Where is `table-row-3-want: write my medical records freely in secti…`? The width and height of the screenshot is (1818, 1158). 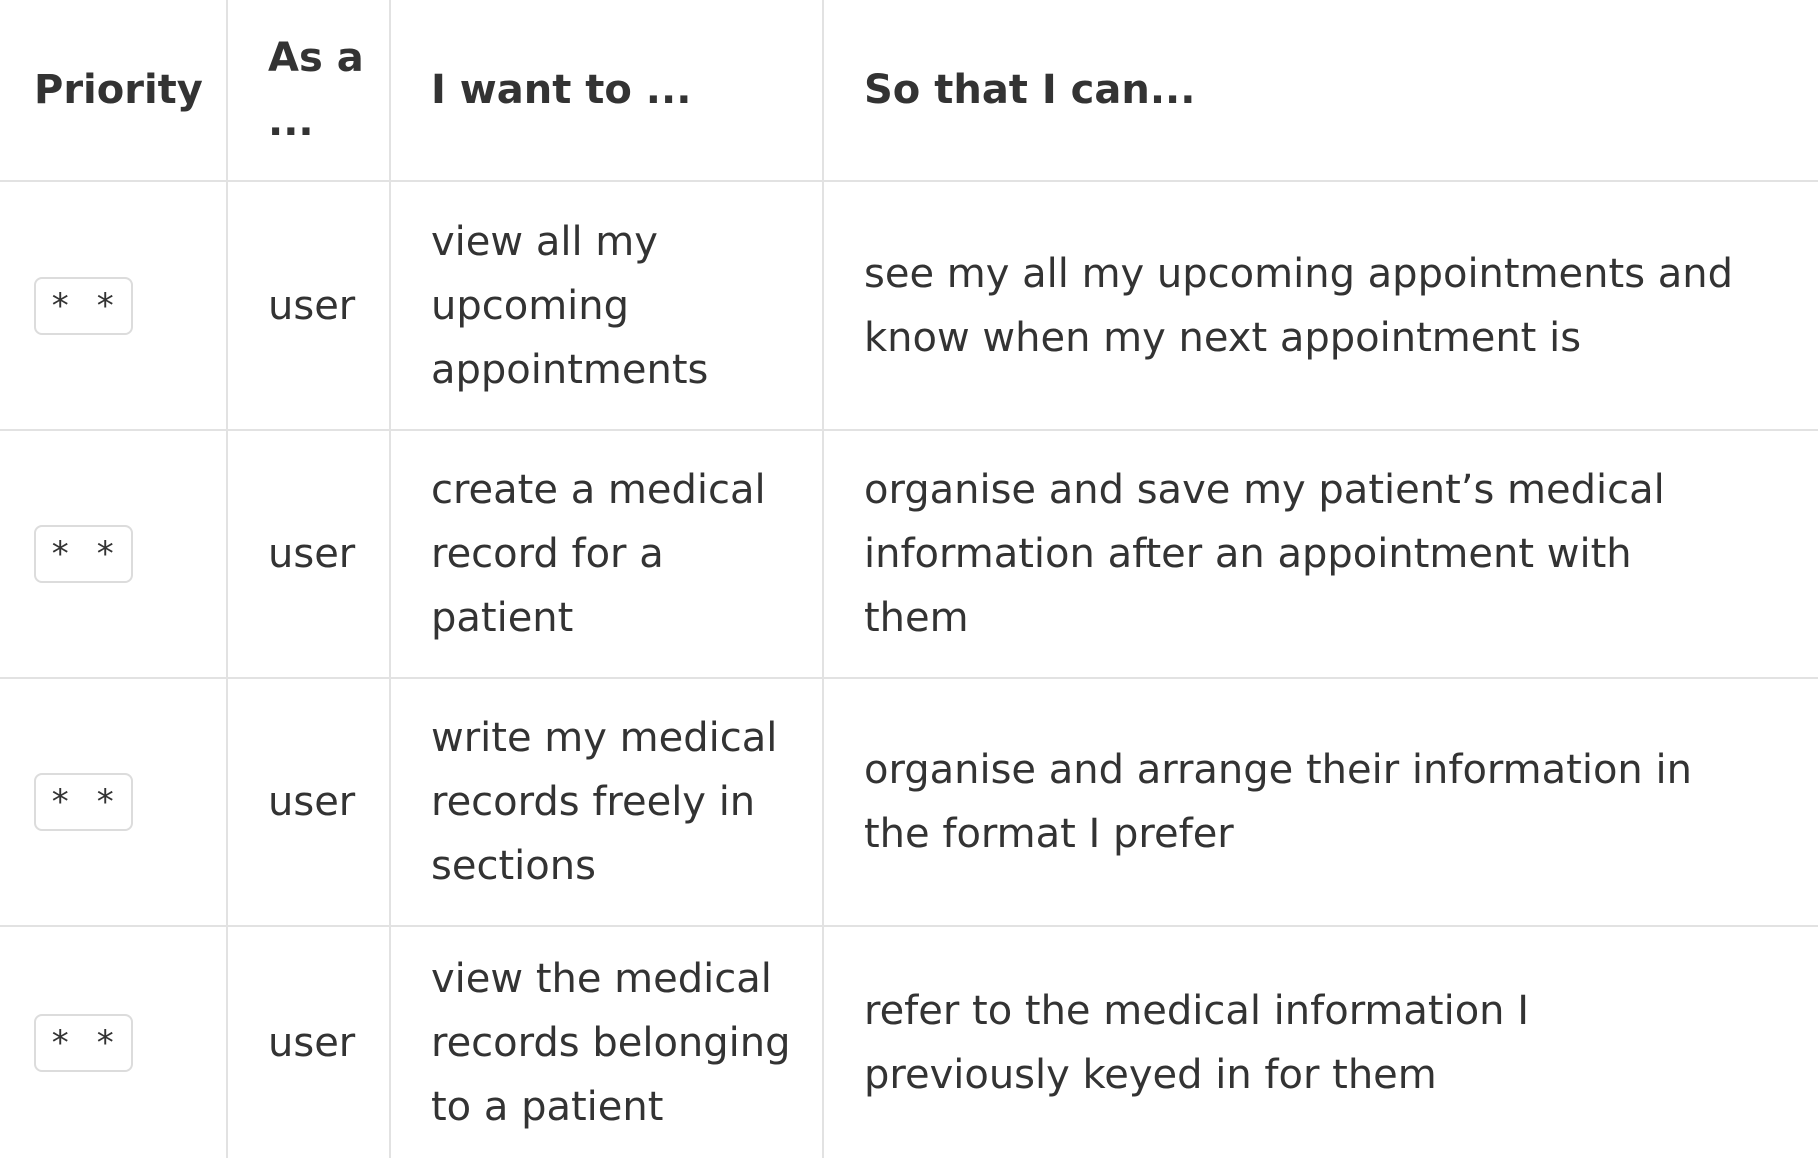
table-row-3-want: write my medical records freely in secti… is located at coordinates (611, 802).